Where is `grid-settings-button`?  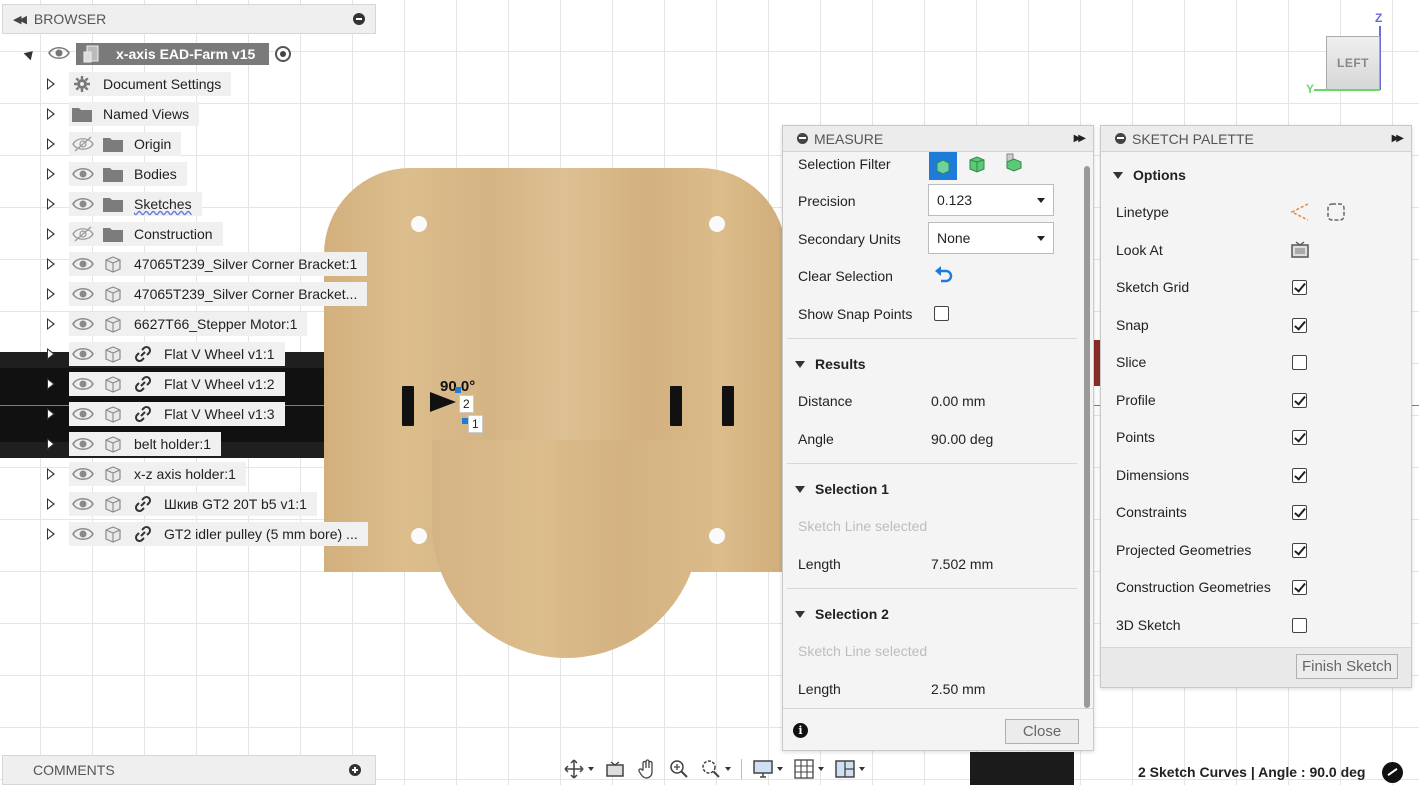 grid-settings-button is located at coordinates (808, 769).